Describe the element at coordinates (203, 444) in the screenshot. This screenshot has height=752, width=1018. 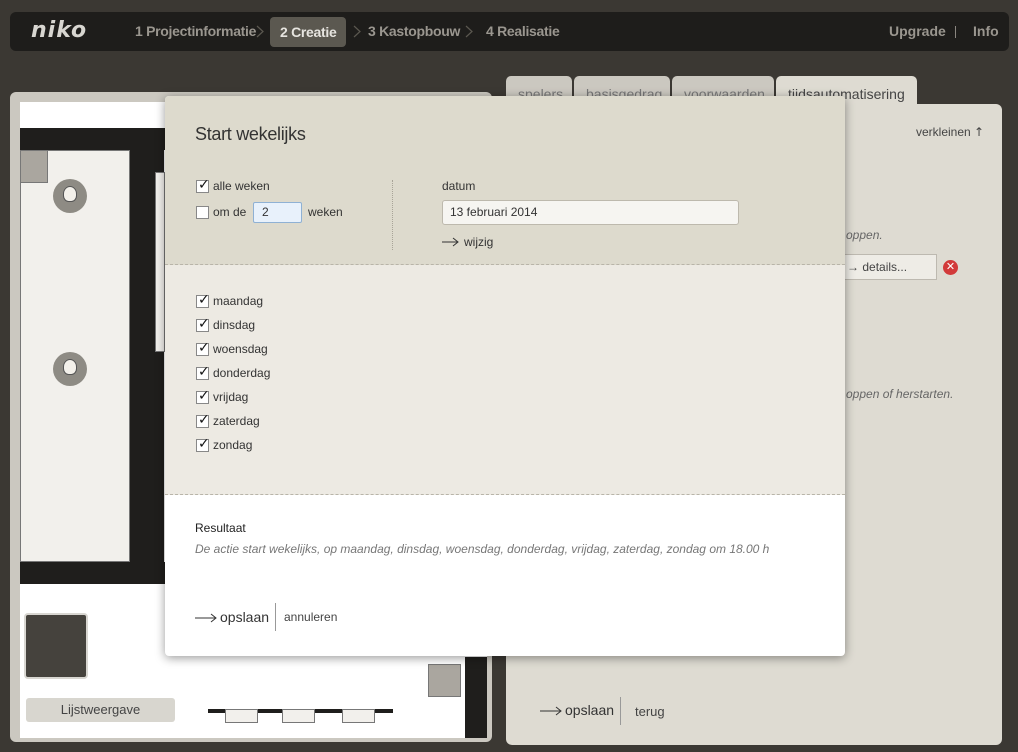
I see `day-checkbox-zondag` at that location.